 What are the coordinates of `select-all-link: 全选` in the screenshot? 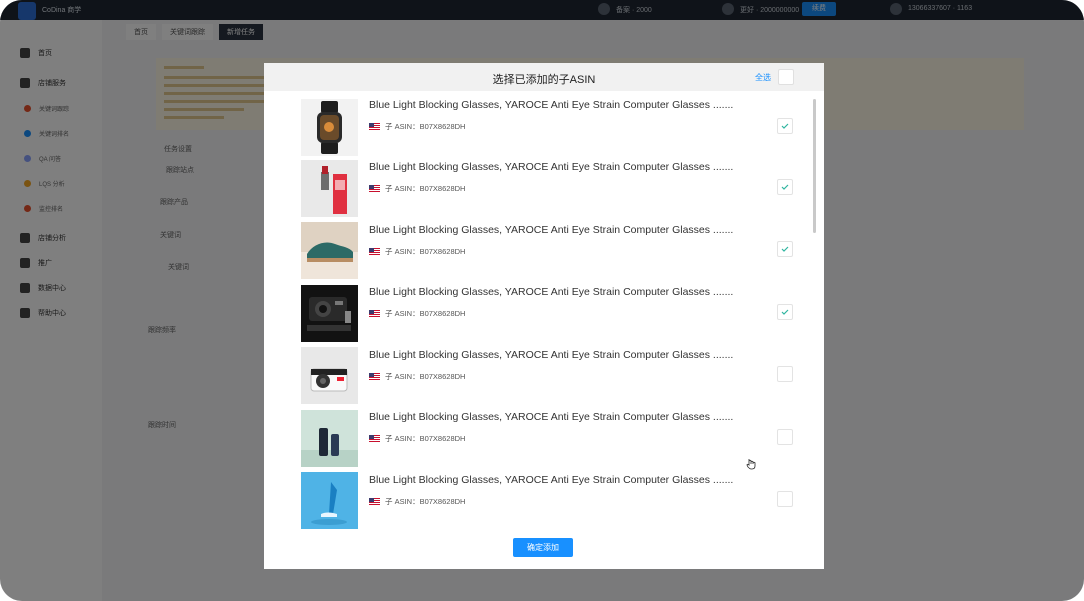 It's located at (763, 77).